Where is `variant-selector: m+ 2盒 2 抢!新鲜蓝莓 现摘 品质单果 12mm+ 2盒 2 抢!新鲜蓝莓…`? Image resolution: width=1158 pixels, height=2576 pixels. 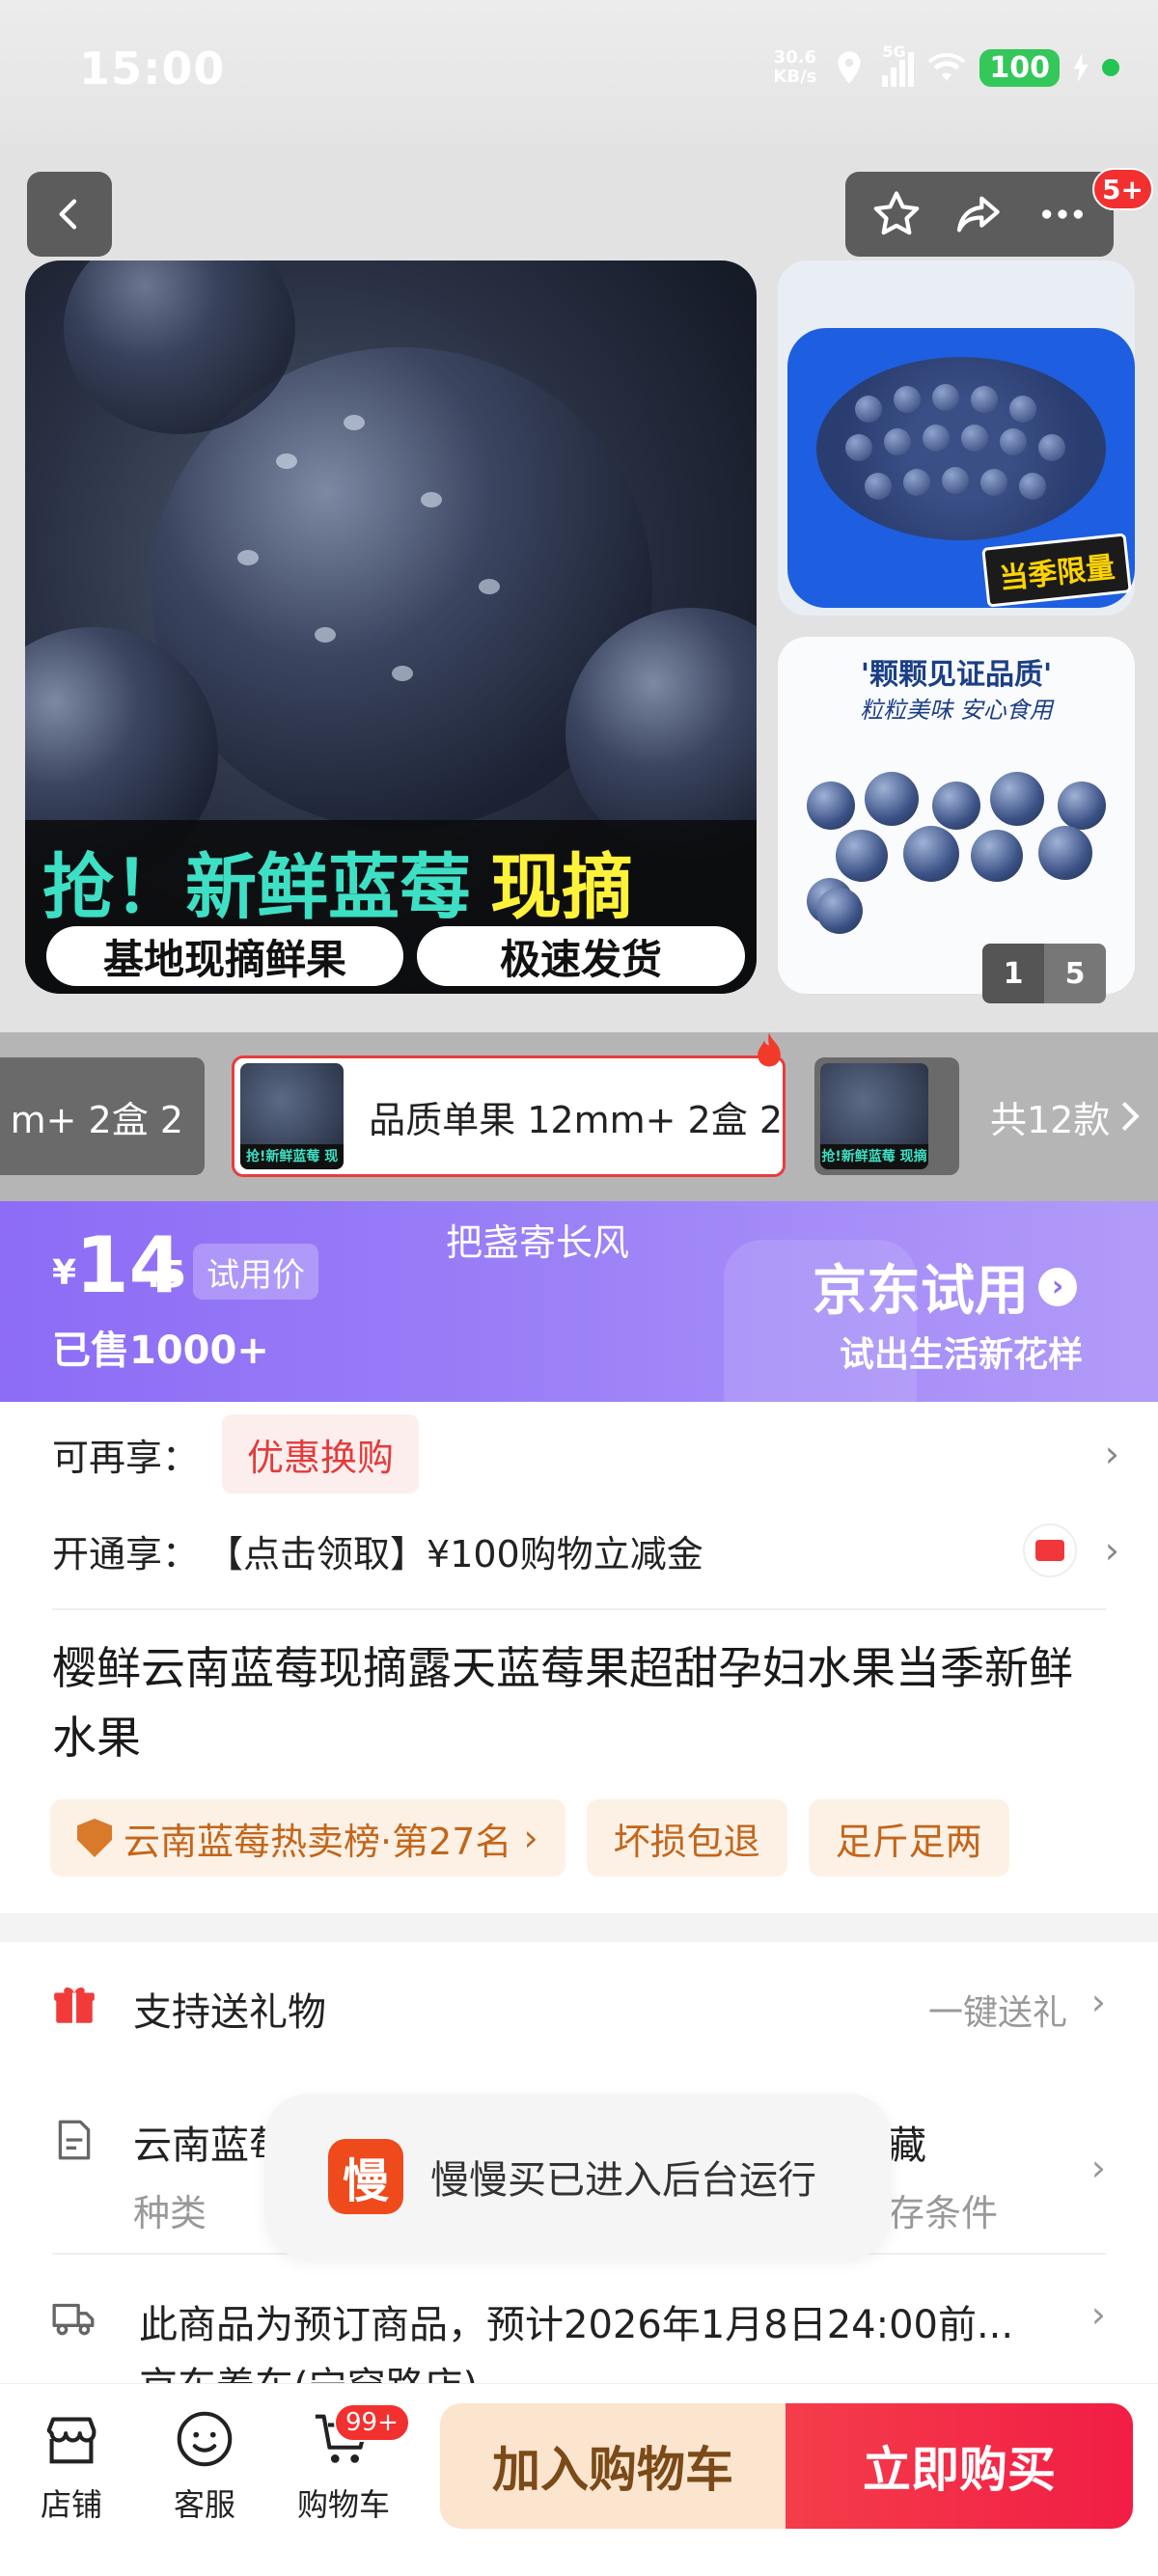 variant-selector: m+ 2盒 2 抢!新鲜蓝莓 现摘 品质单果 12mm+ 2盒 2 抢!新鲜蓝莓… is located at coordinates (579, 1116).